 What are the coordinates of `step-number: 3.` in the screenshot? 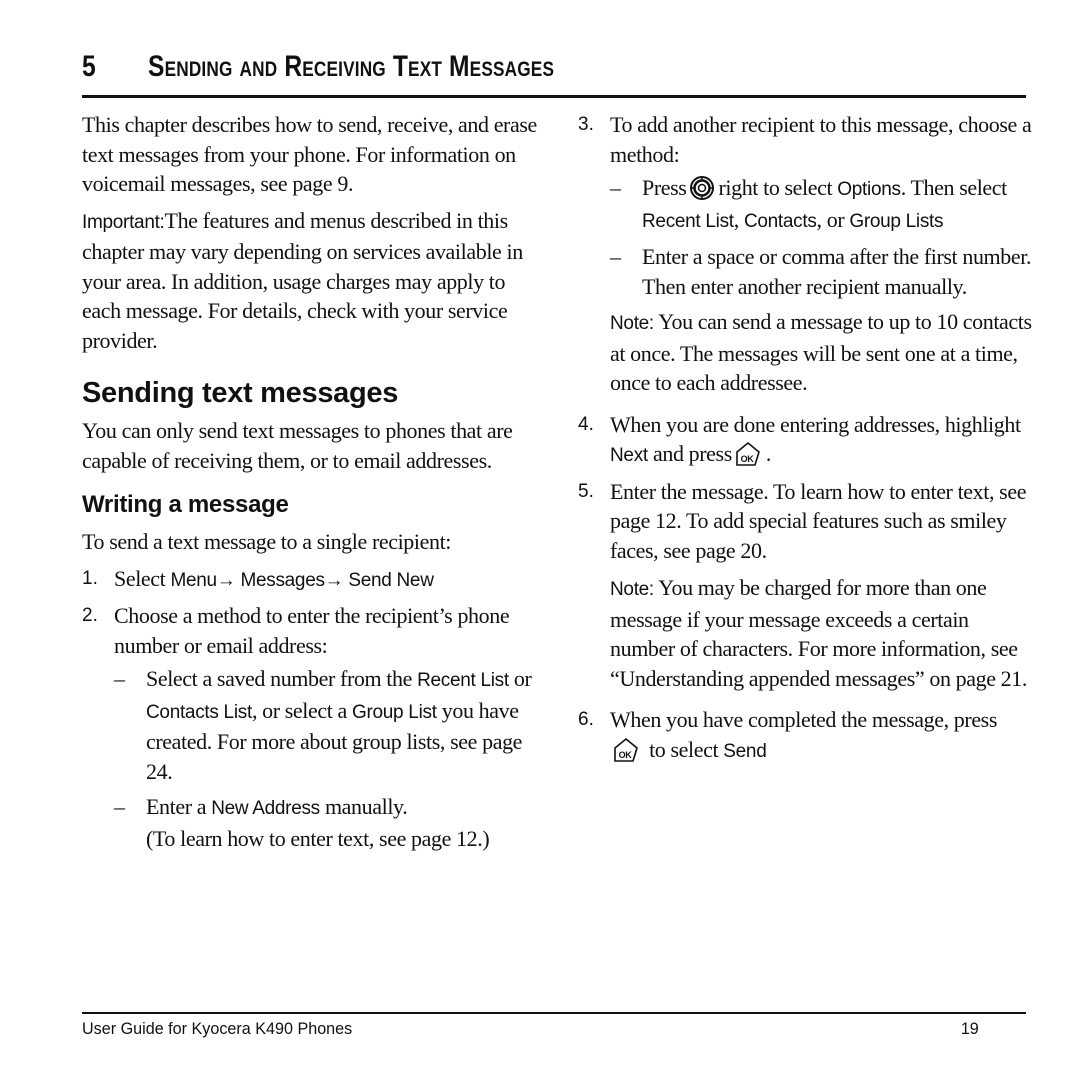 It's located at (586, 124).